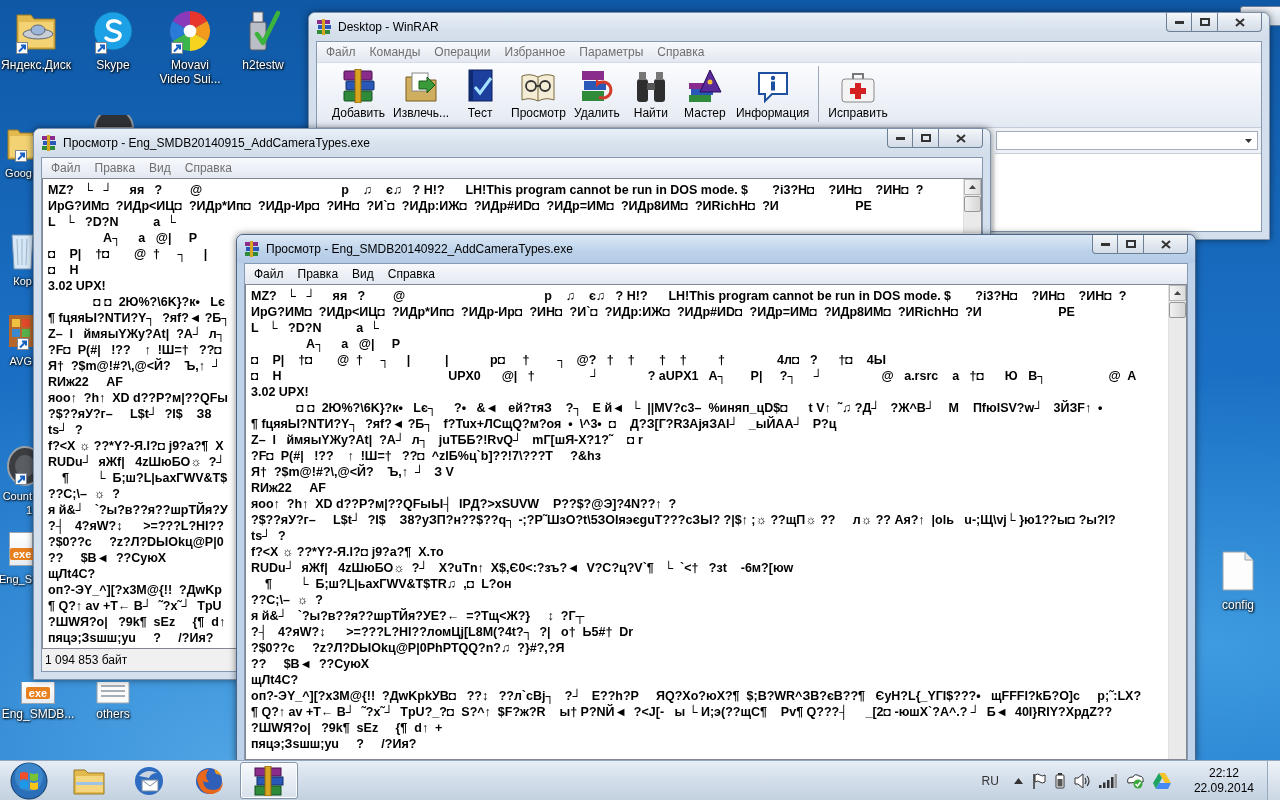 The width and height of the screenshot is (1280, 800). What do you see at coordinates (772, 92) in the screenshot?
I see `toolbar-button: Информация` at bounding box center [772, 92].